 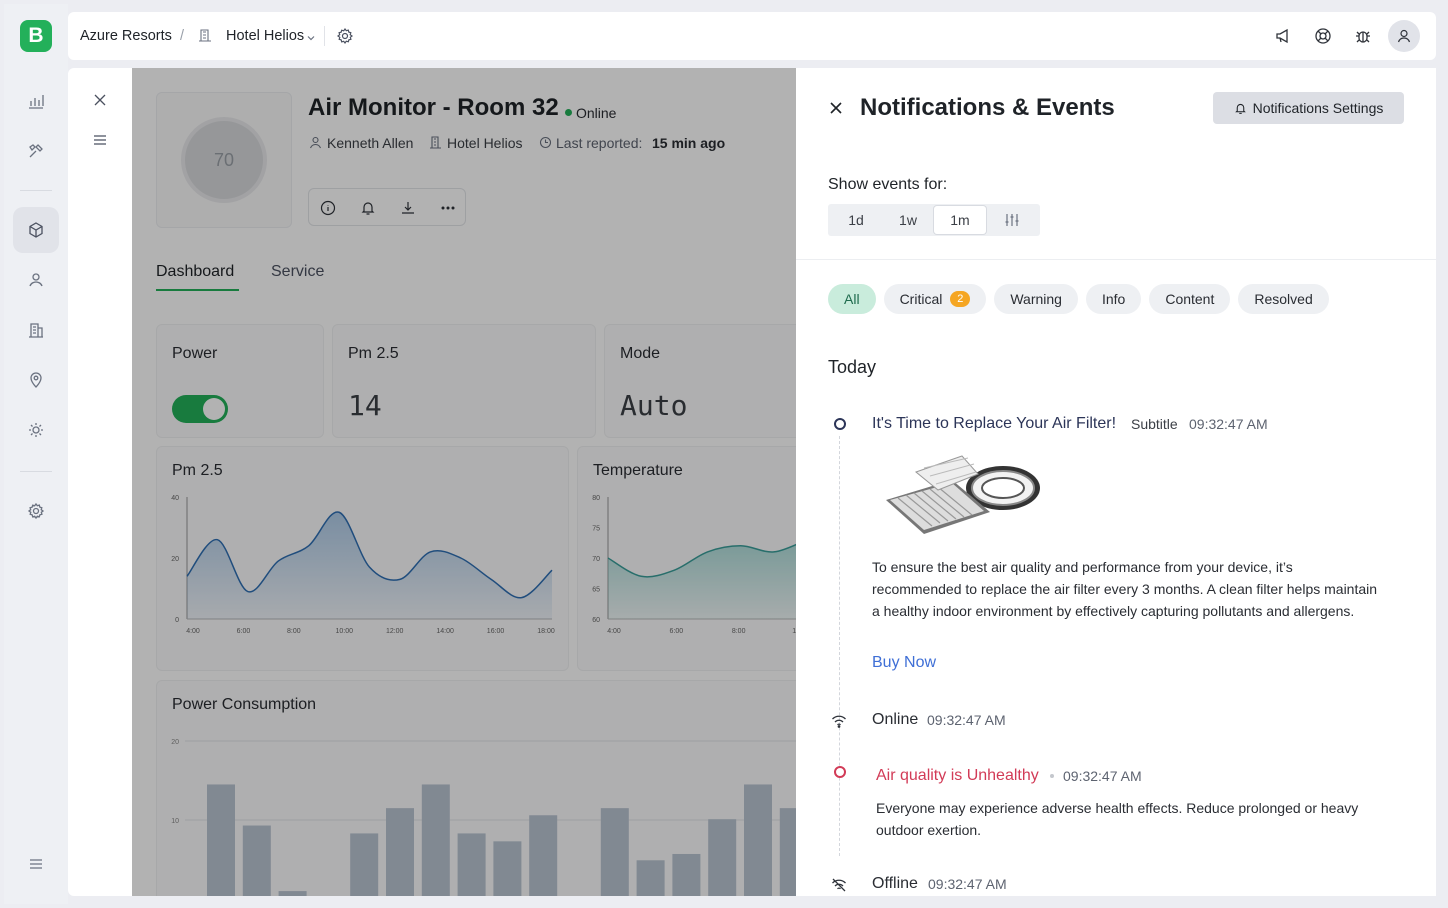 What do you see at coordinates (895, 720) in the screenshot?
I see `event-title: Online` at bounding box center [895, 720].